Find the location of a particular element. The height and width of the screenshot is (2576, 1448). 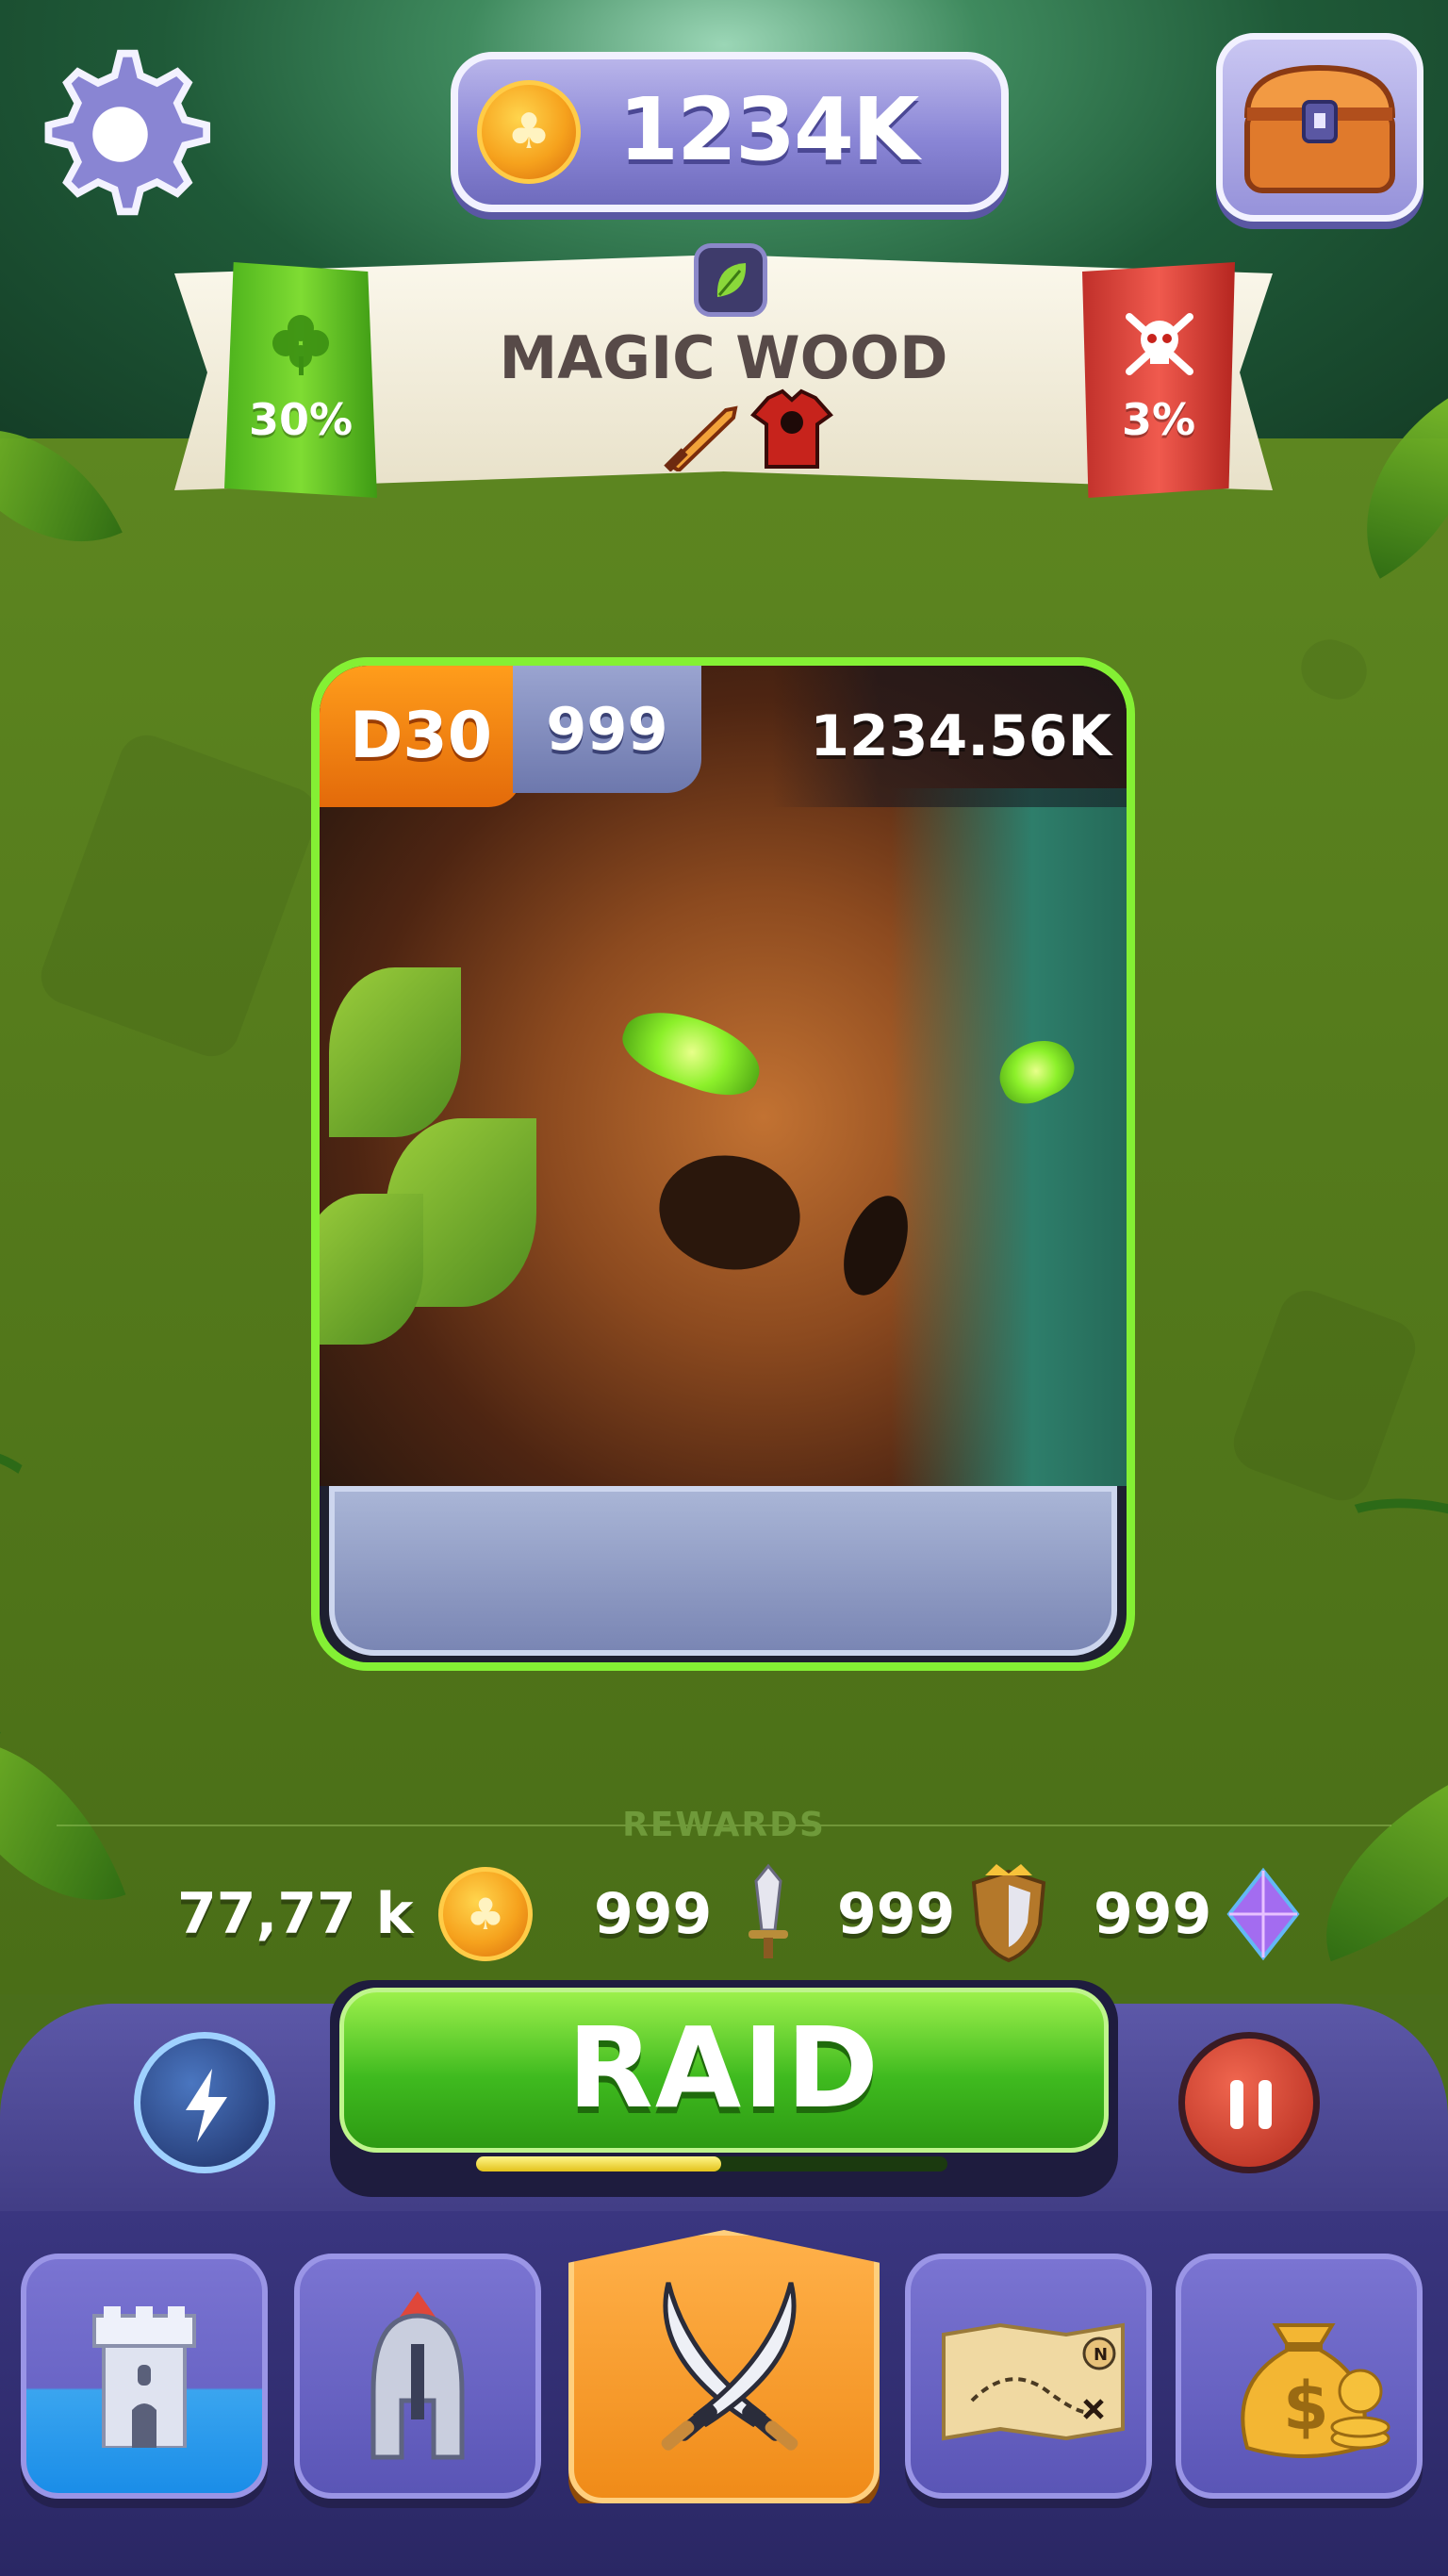

danger-ribbon: 3% is located at coordinates (1158, 380).